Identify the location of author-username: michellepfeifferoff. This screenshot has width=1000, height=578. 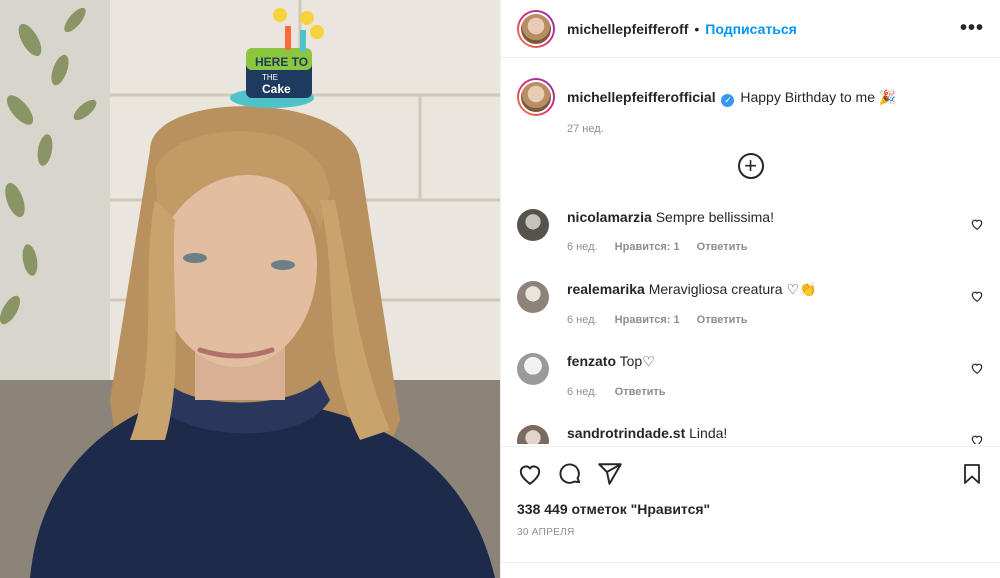
(627, 29).